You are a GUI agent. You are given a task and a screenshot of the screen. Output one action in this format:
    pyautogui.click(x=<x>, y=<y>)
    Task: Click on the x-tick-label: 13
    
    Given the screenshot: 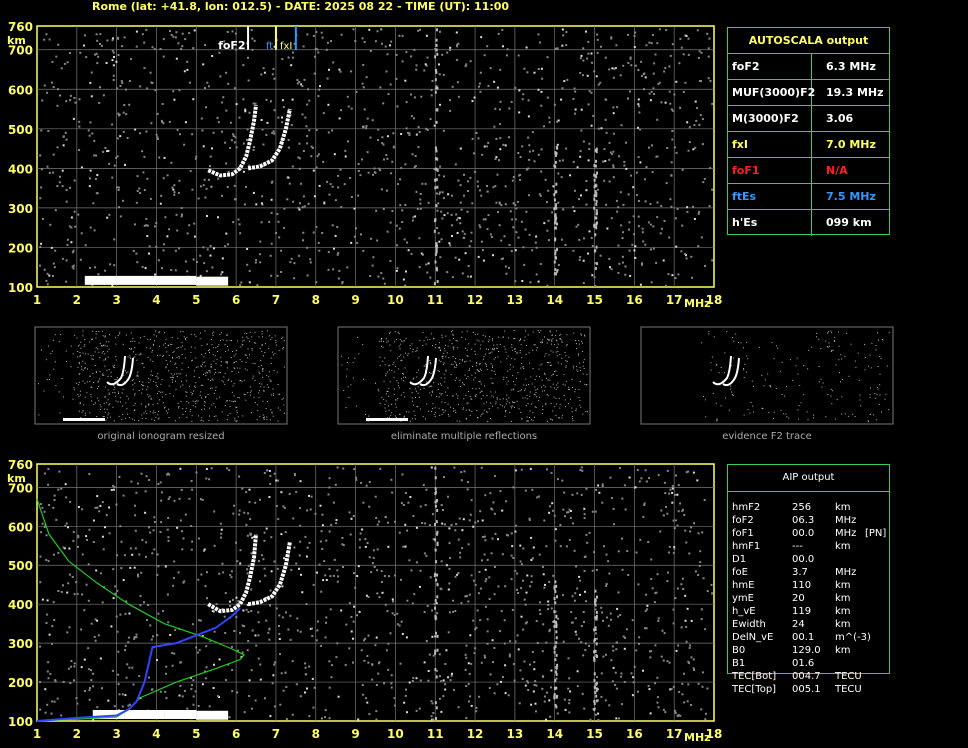 What is the action you would take?
    pyautogui.click(x=515, y=300)
    